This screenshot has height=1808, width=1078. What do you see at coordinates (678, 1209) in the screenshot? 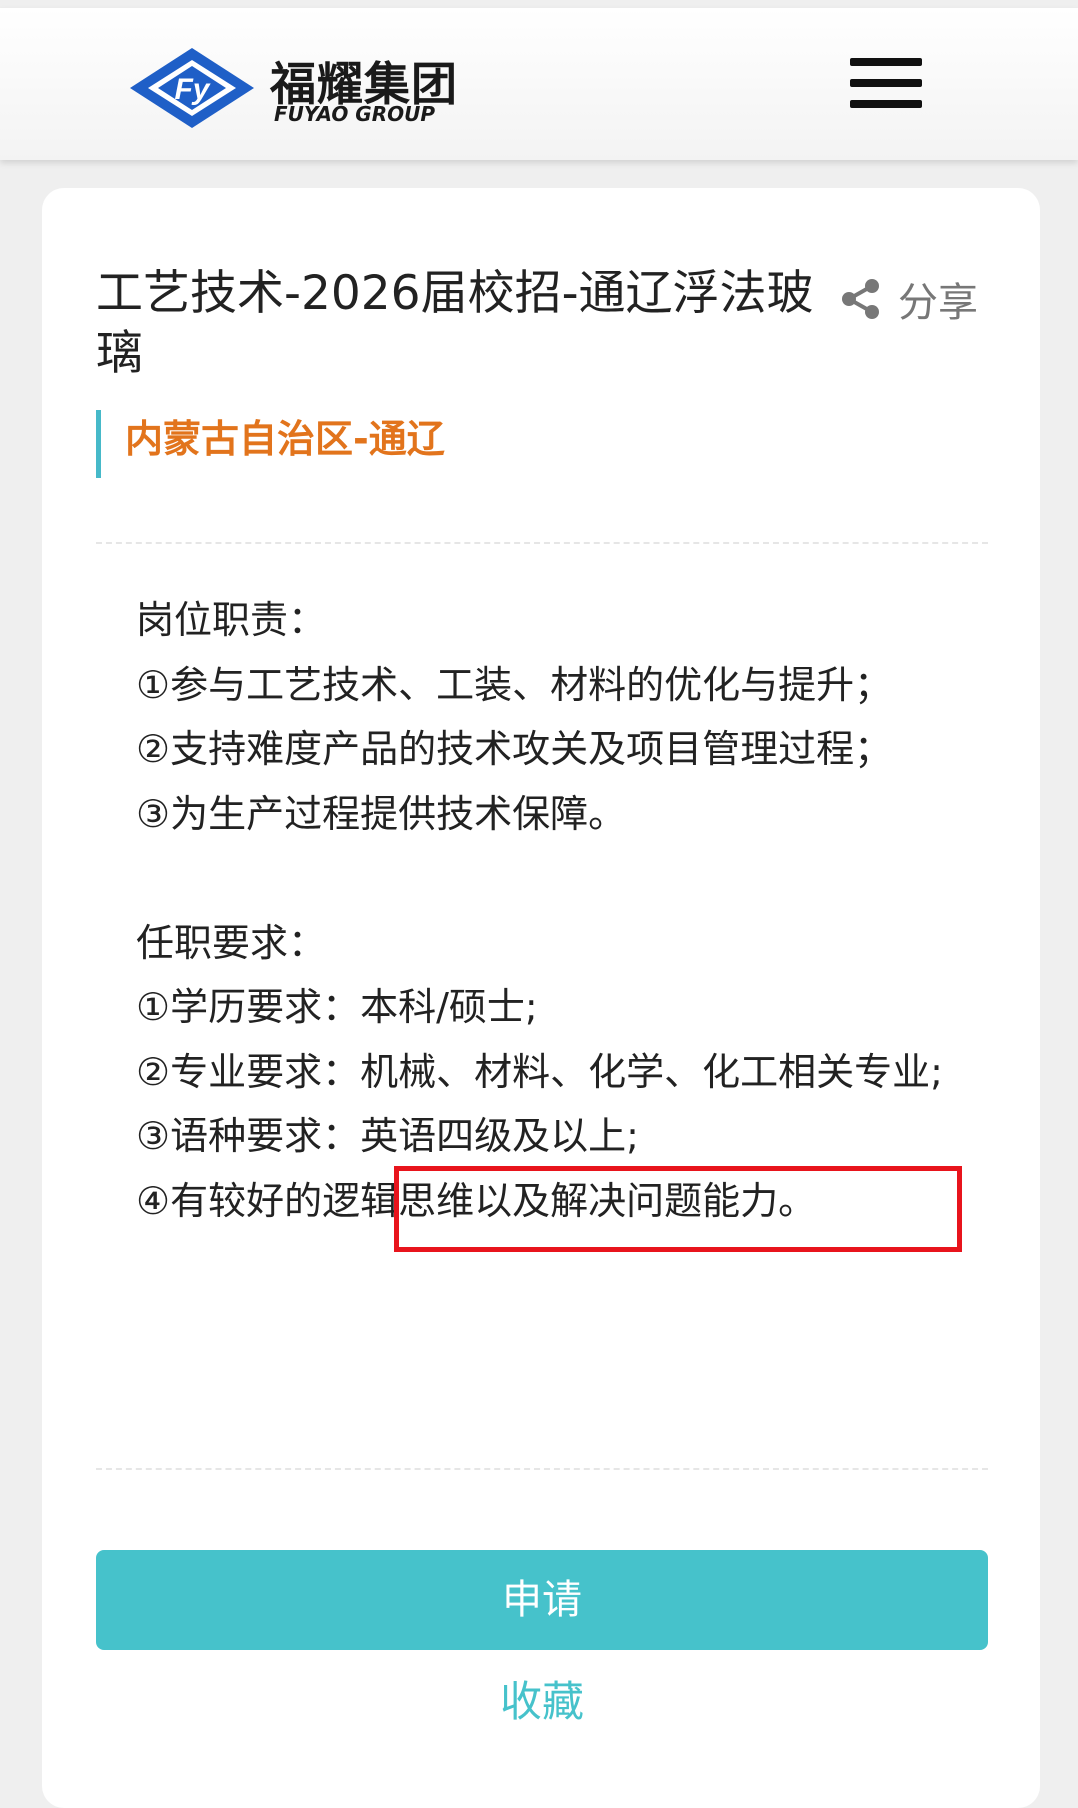
I see `red-highlight-annotation` at bounding box center [678, 1209].